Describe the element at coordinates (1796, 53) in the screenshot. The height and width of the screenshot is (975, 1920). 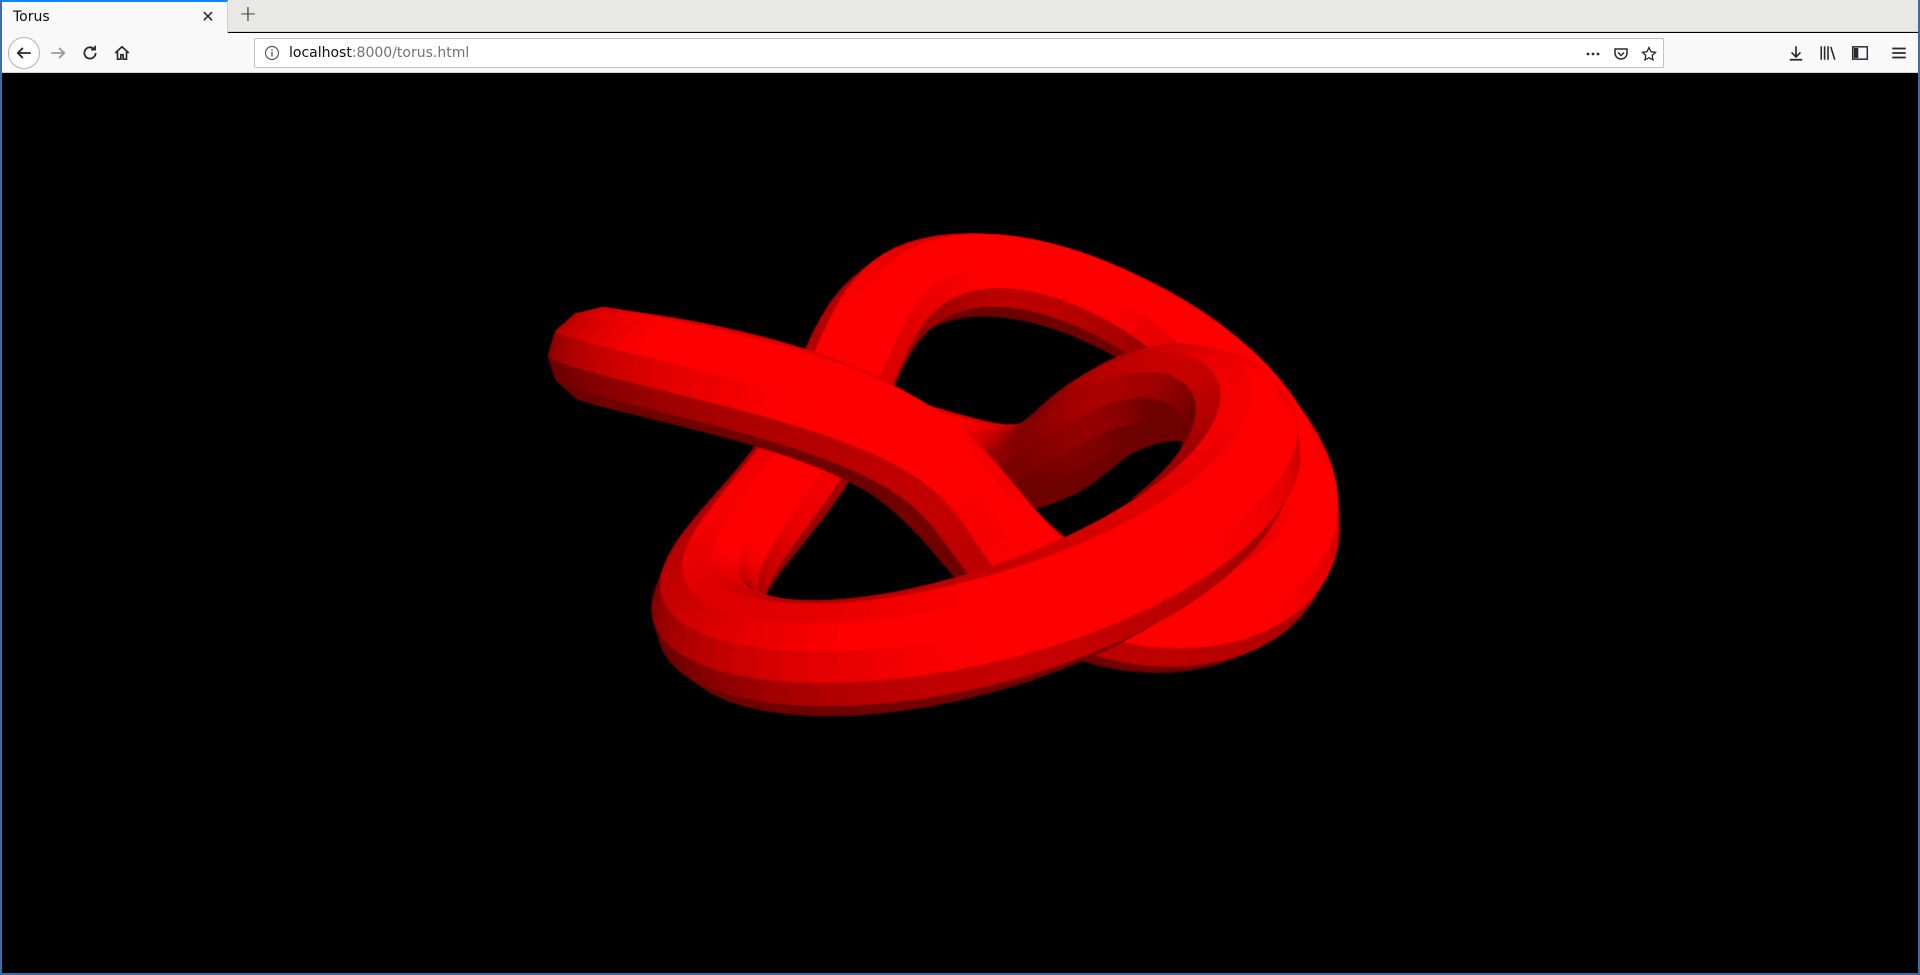
I see `downloads-icon` at that location.